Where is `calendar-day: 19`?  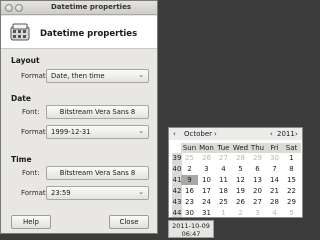 calendar-day: 19 is located at coordinates (240, 191).